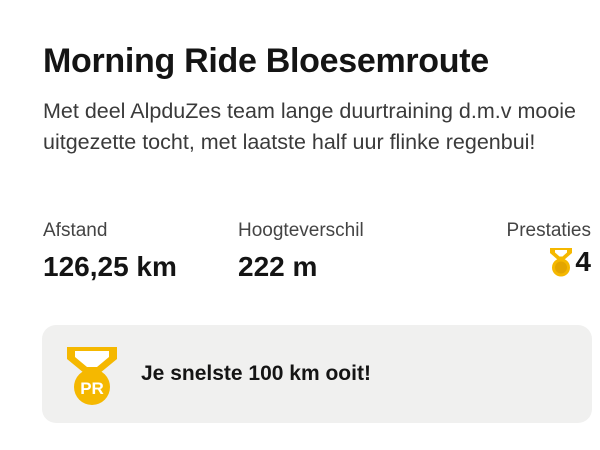 The width and height of the screenshot is (600, 450). Describe the element at coordinates (548, 230) in the screenshot. I see `stat-achievements-label: Prestaties` at that location.